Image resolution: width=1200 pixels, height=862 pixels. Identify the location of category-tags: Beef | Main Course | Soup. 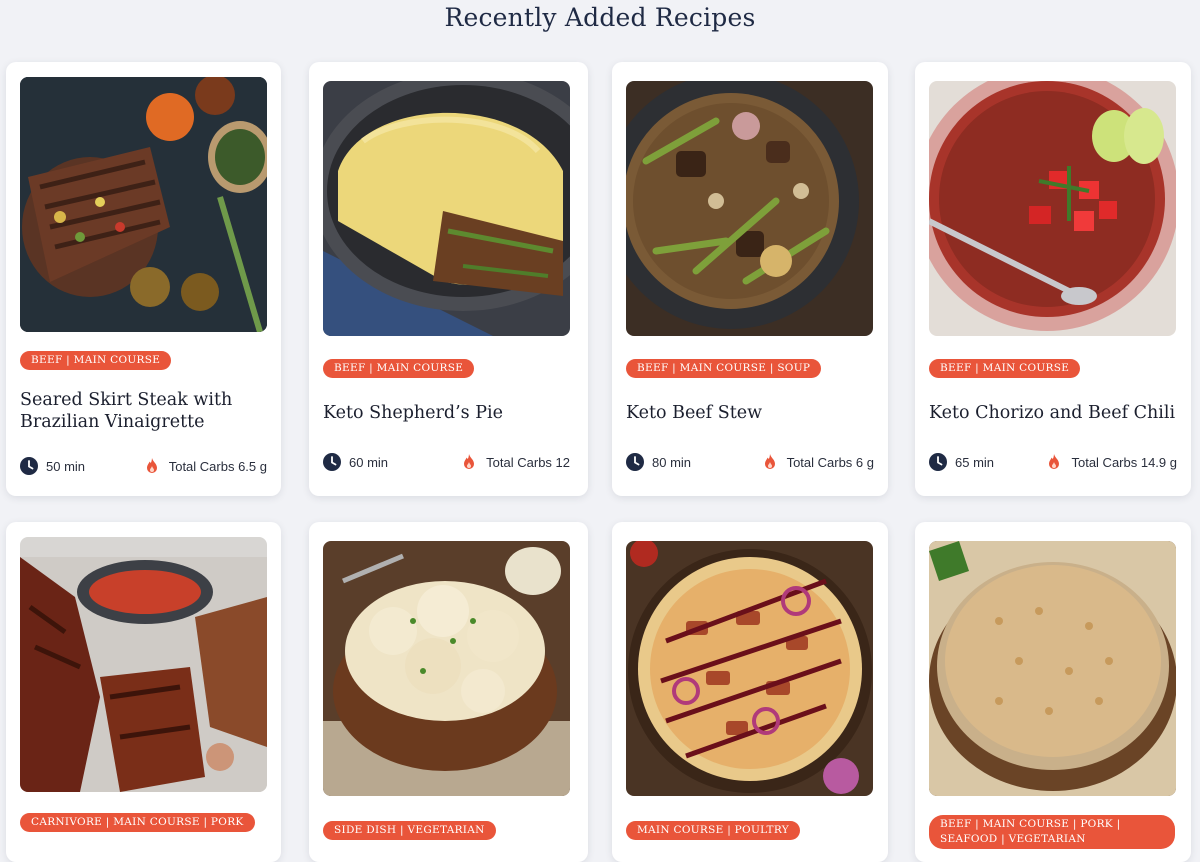
(724, 368).